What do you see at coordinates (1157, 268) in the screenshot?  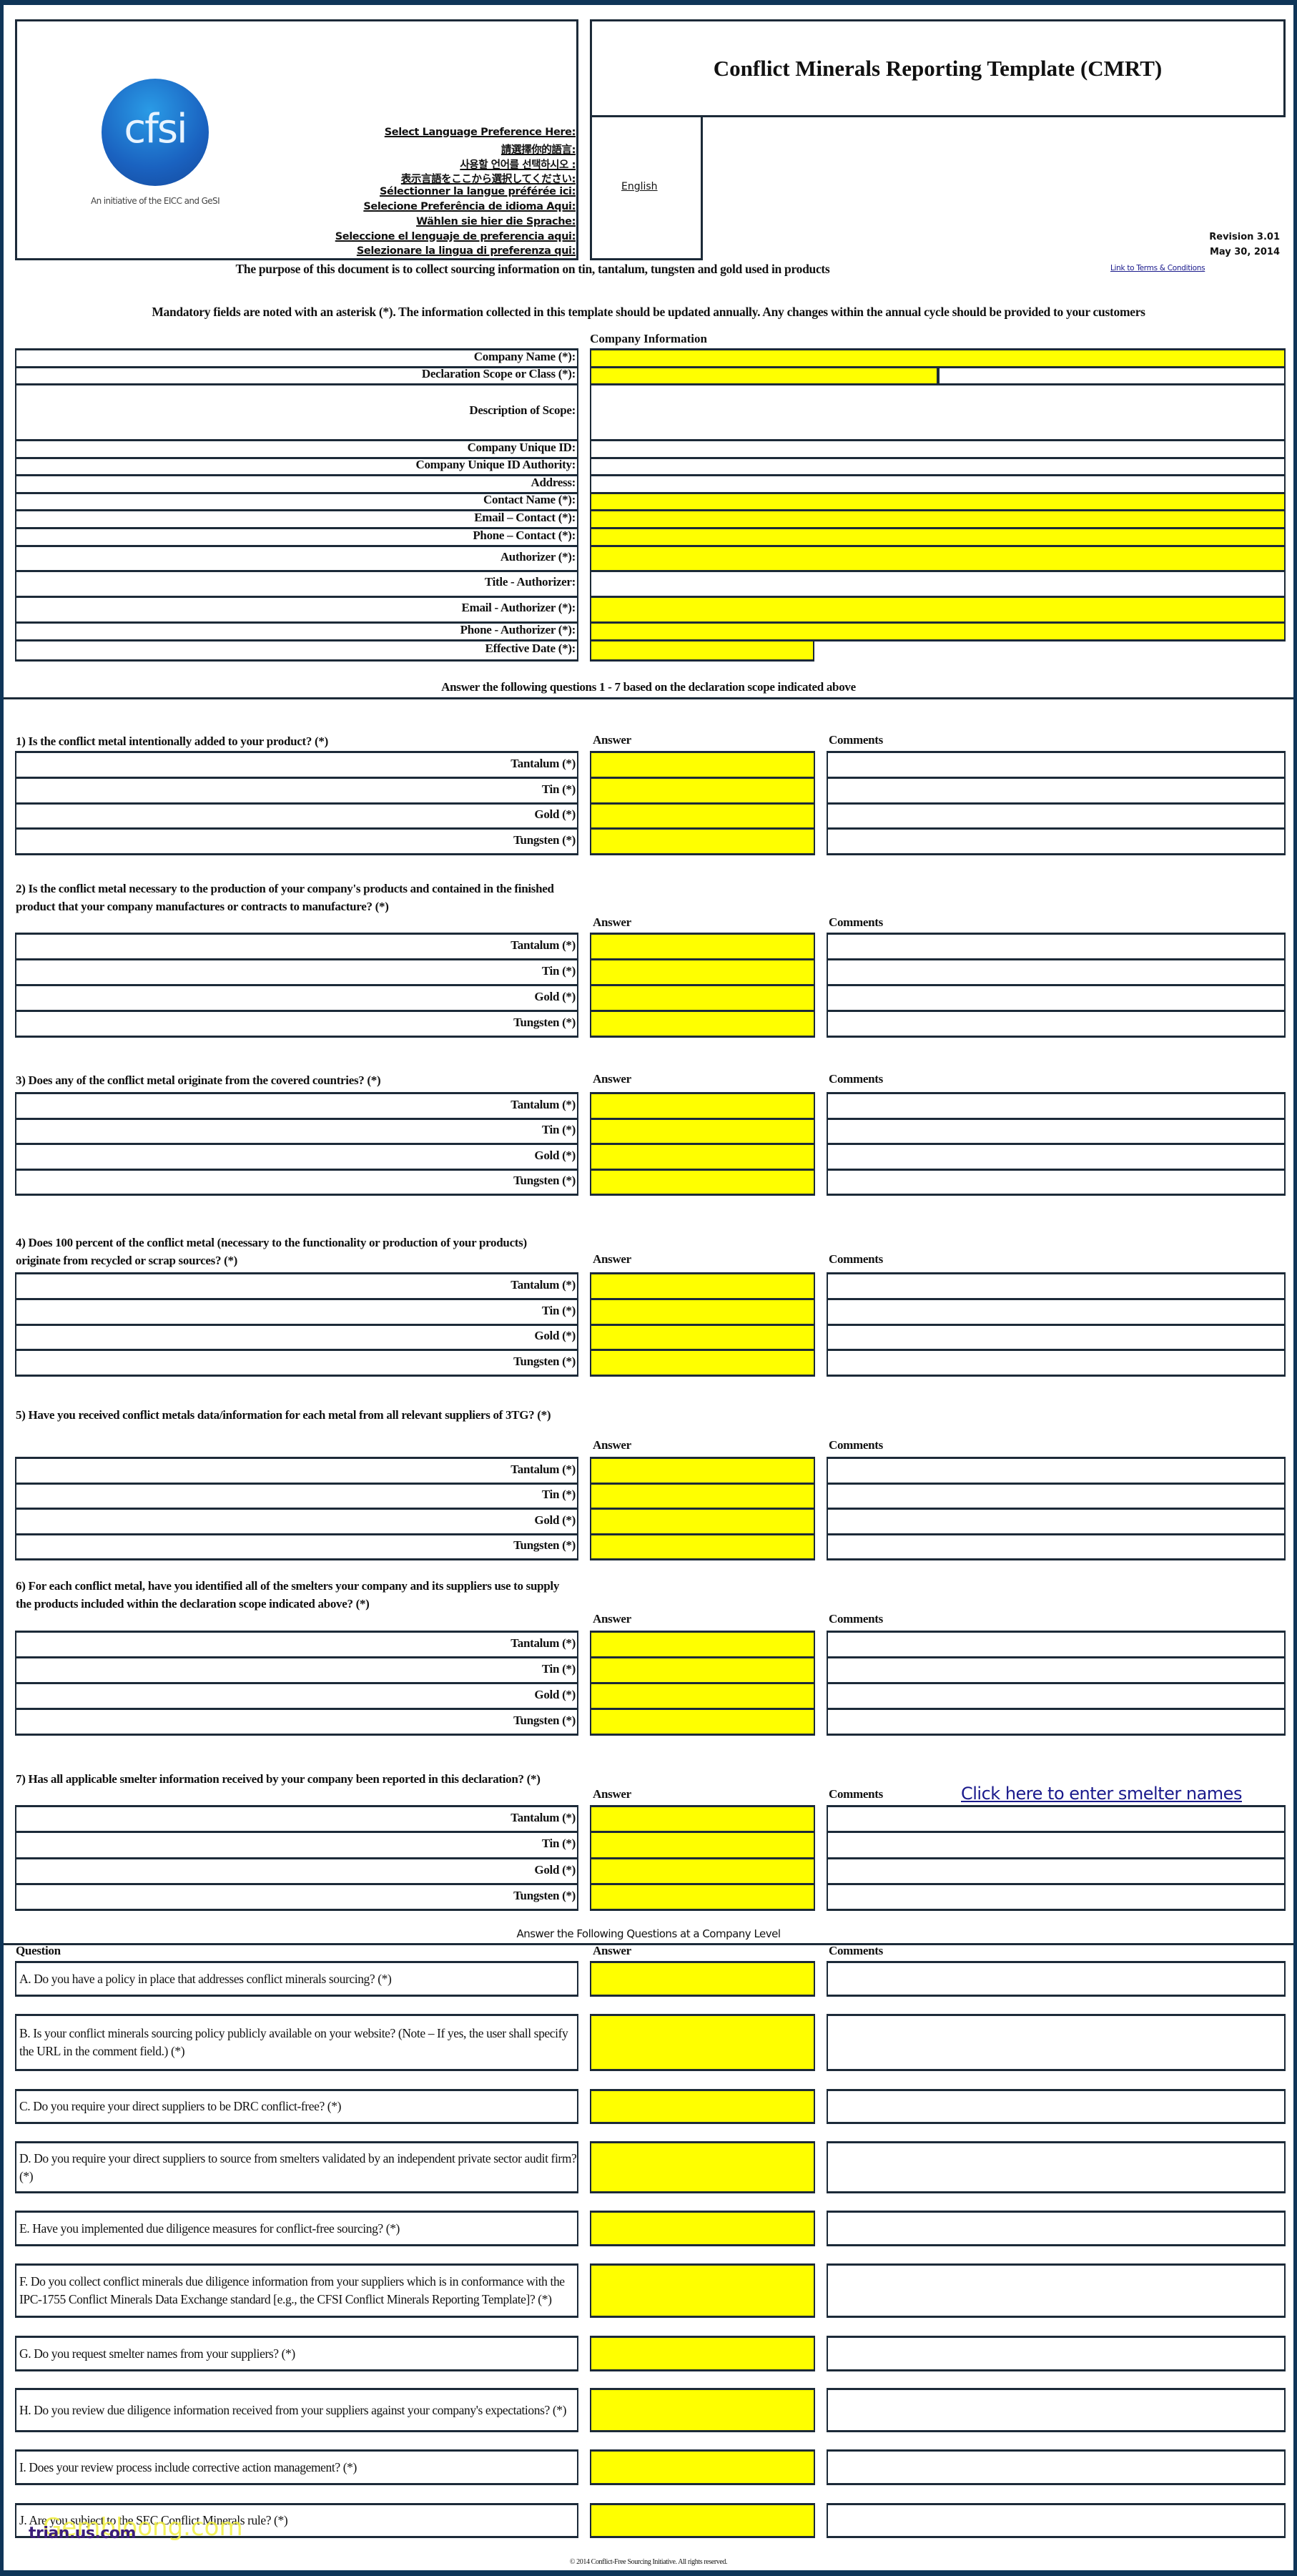 I see `terms-link: Link to Terms & Conditions` at bounding box center [1157, 268].